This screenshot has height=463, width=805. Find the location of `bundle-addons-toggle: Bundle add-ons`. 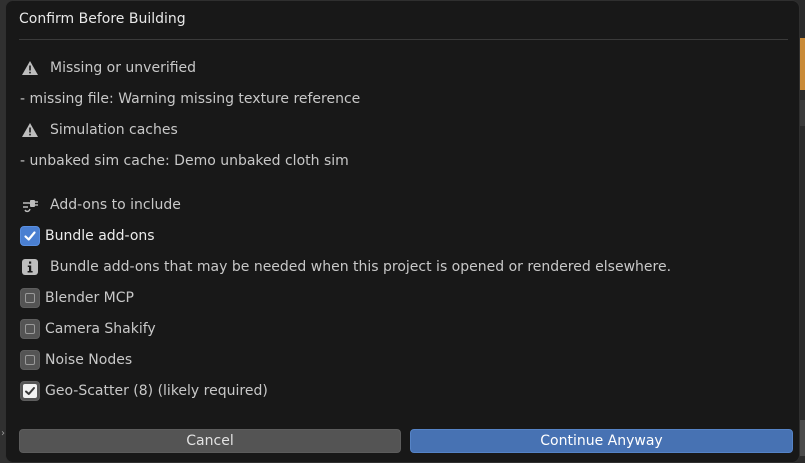

bundle-addons-toggle: Bundle add-ons is located at coordinates (403, 236).